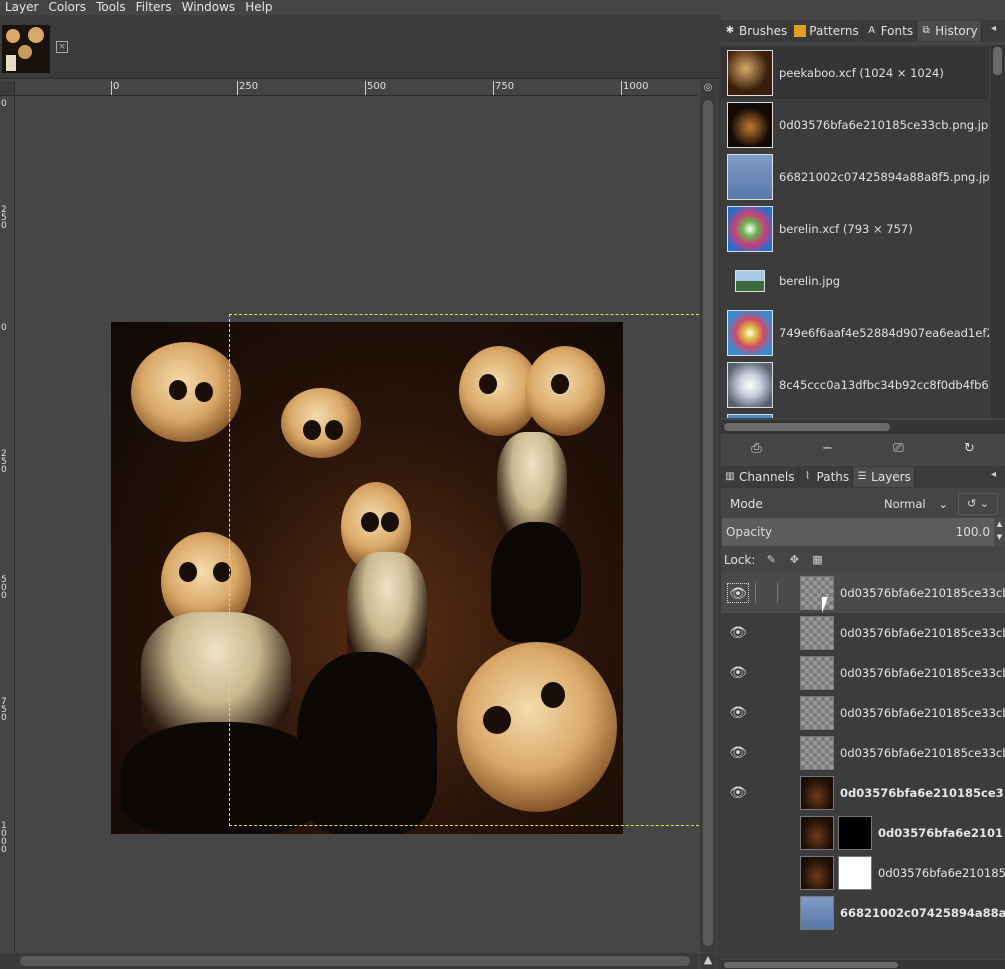 This screenshot has width=1005, height=969. Describe the element at coordinates (826, 477) in the screenshot. I see `tab-paths: ⌇ Paths` at that location.